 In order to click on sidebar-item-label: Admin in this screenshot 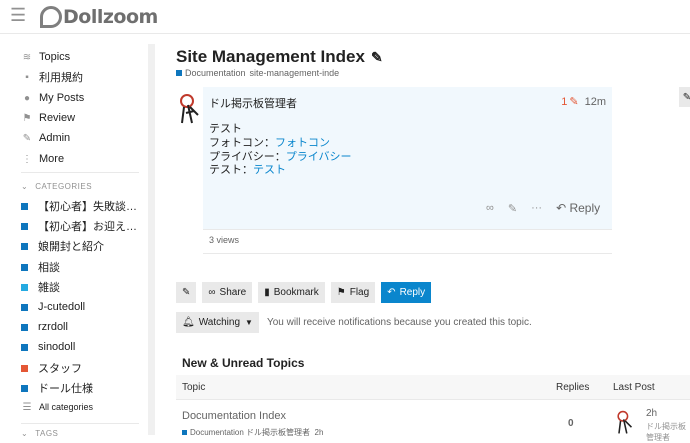, I will do `click(55, 138)`.